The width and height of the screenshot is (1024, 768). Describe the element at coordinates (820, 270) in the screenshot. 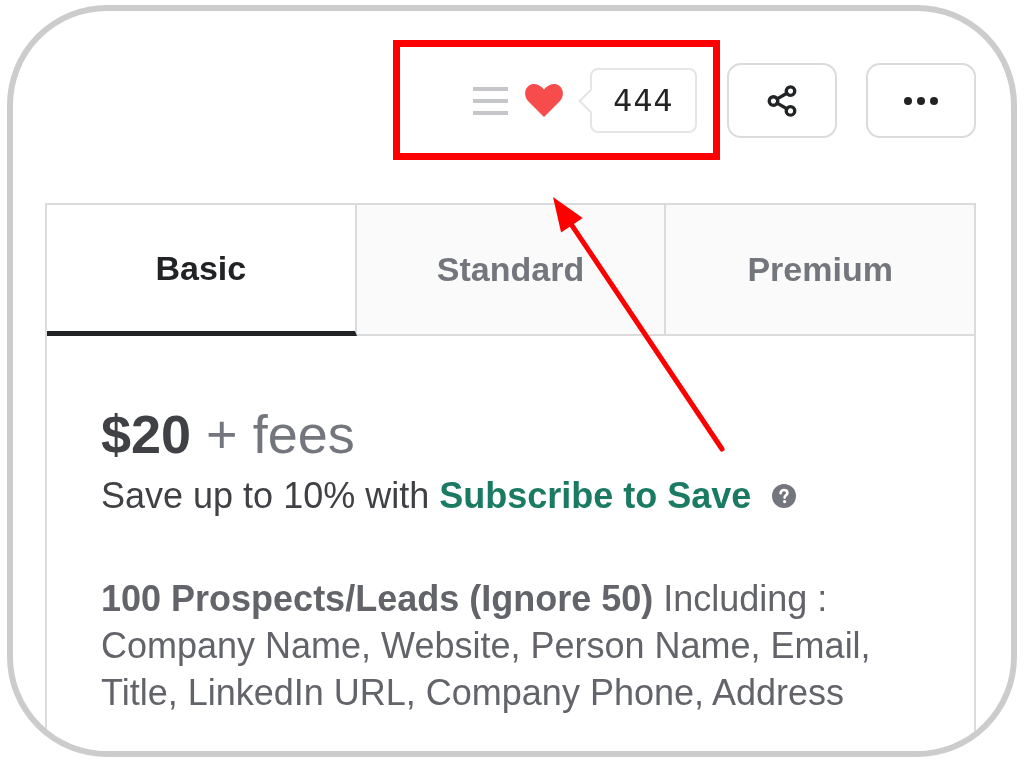

I see `plan-tab: Premium` at that location.